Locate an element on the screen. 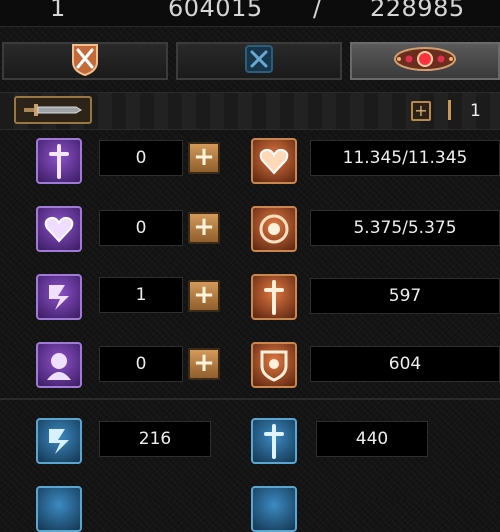  tab-combat is located at coordinates (85, 61).